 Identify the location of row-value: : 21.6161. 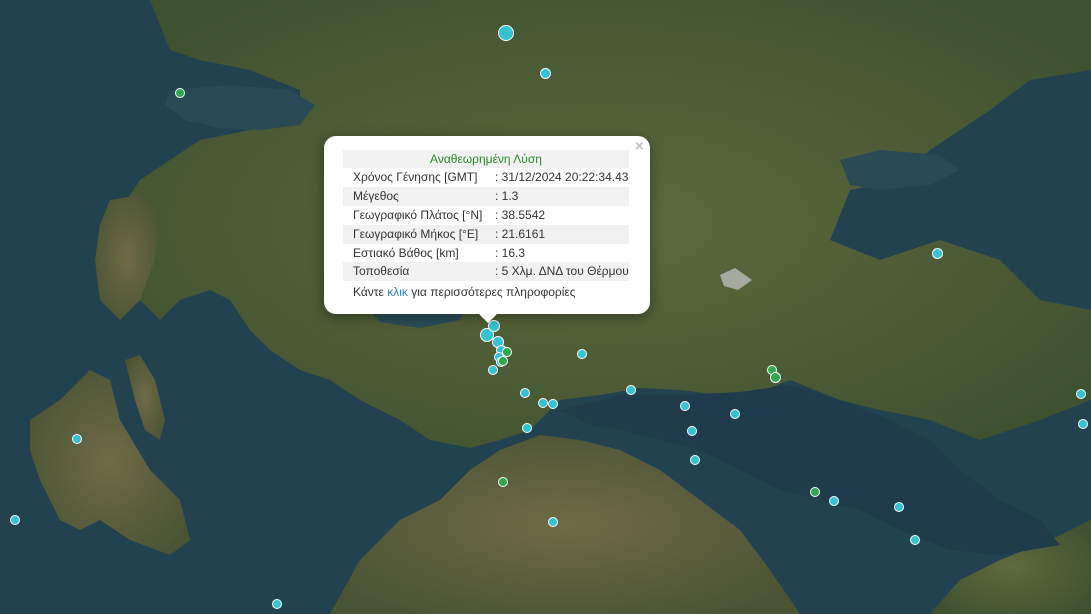
(520, 234).